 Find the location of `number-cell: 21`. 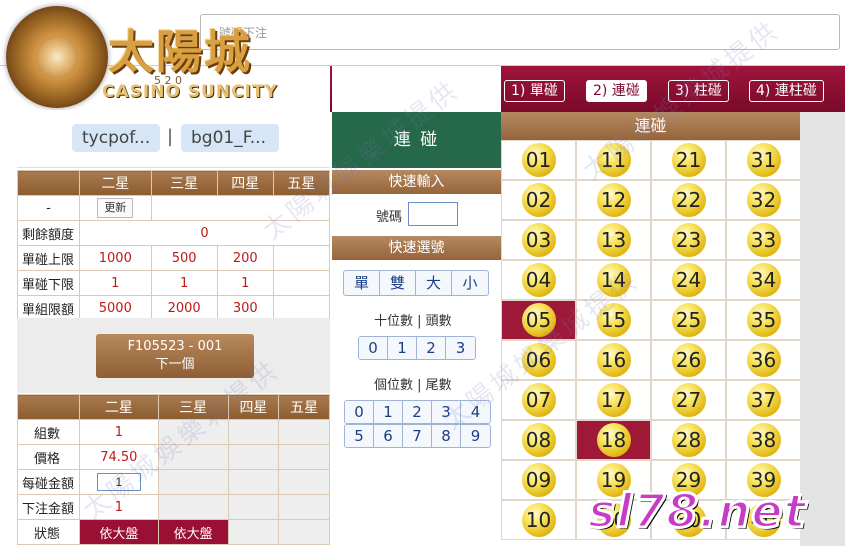

number-cell: 21 is located at coordinates (688, 160).